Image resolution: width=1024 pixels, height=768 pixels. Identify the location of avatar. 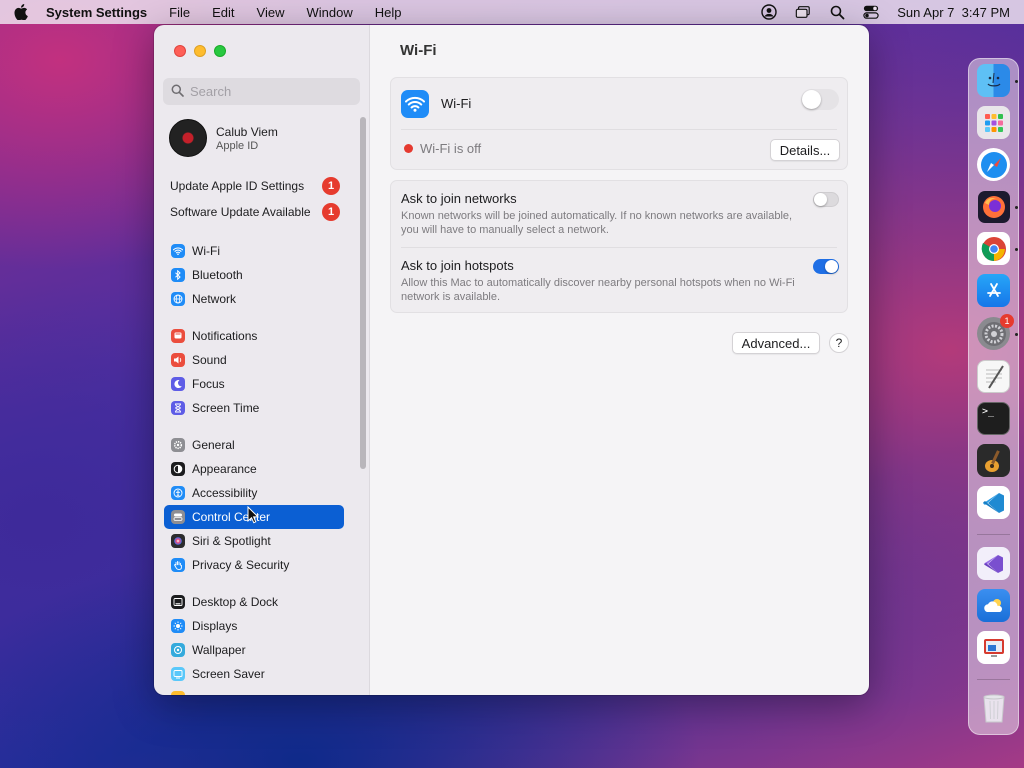
(188, 138).